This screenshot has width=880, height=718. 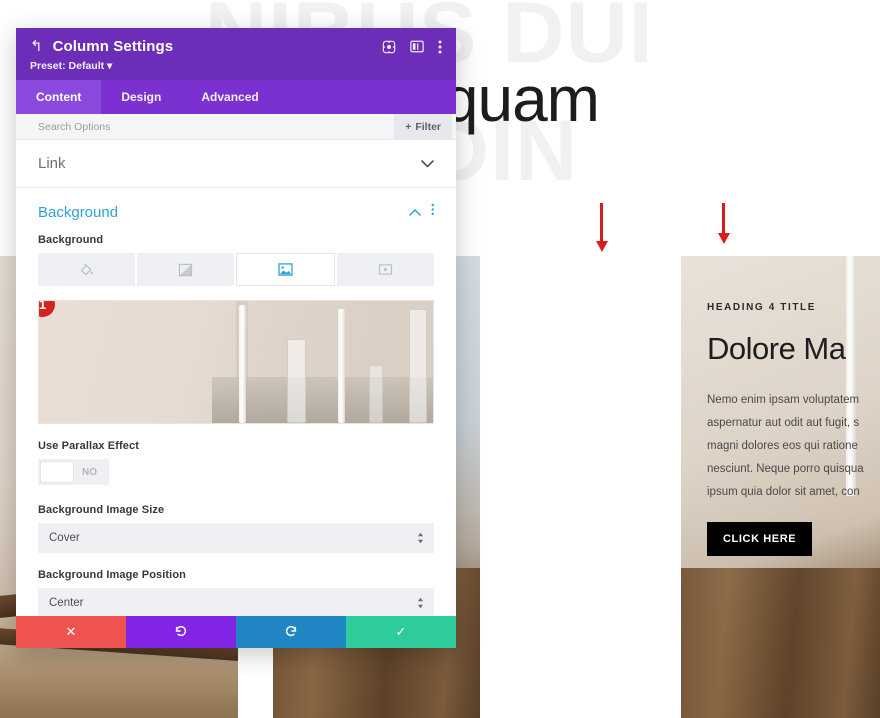 What do you see at coordinates (440, 47) in the screenshot?
I see `kebab-menu-icon` at bounding box center [440, 47].